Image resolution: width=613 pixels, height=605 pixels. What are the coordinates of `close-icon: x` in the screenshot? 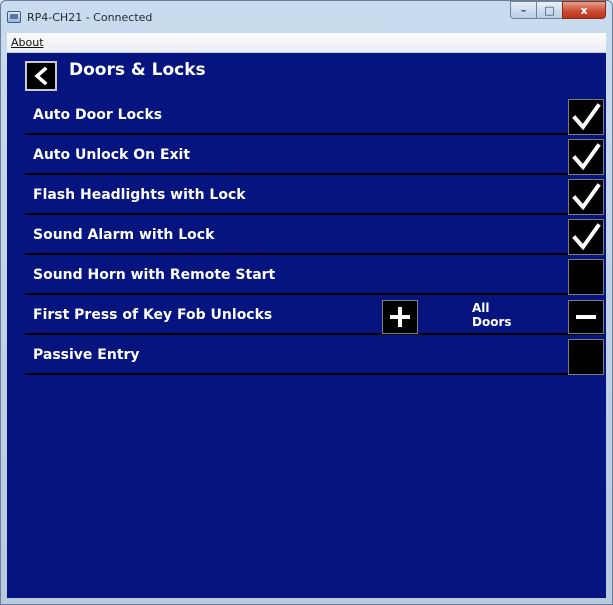 It's located at (584, 10).